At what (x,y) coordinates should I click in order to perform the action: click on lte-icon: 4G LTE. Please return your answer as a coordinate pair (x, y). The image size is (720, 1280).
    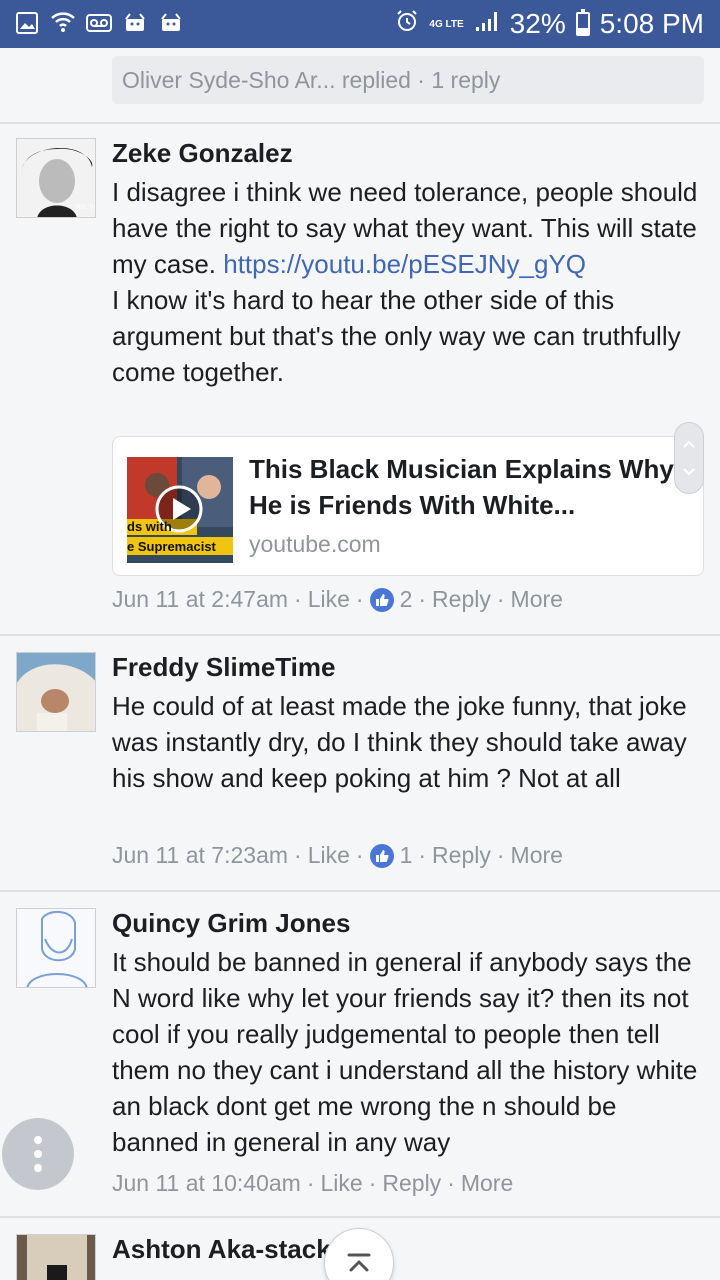
    Looking at the image, I should click on (446, 24).